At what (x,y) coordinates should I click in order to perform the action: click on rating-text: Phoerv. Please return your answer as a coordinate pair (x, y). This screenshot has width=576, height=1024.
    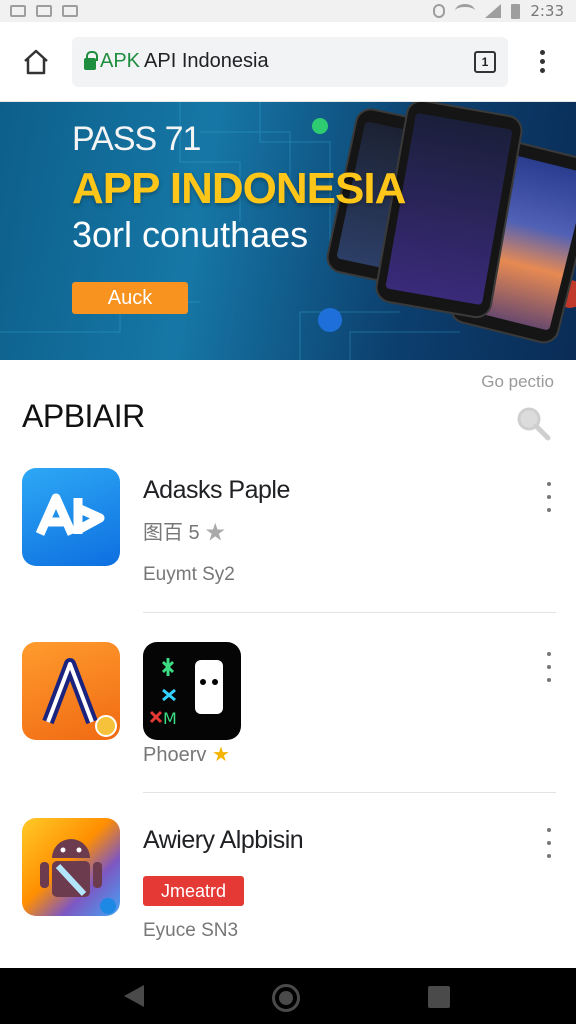
    Looking at the image, I should click on (175, 755).